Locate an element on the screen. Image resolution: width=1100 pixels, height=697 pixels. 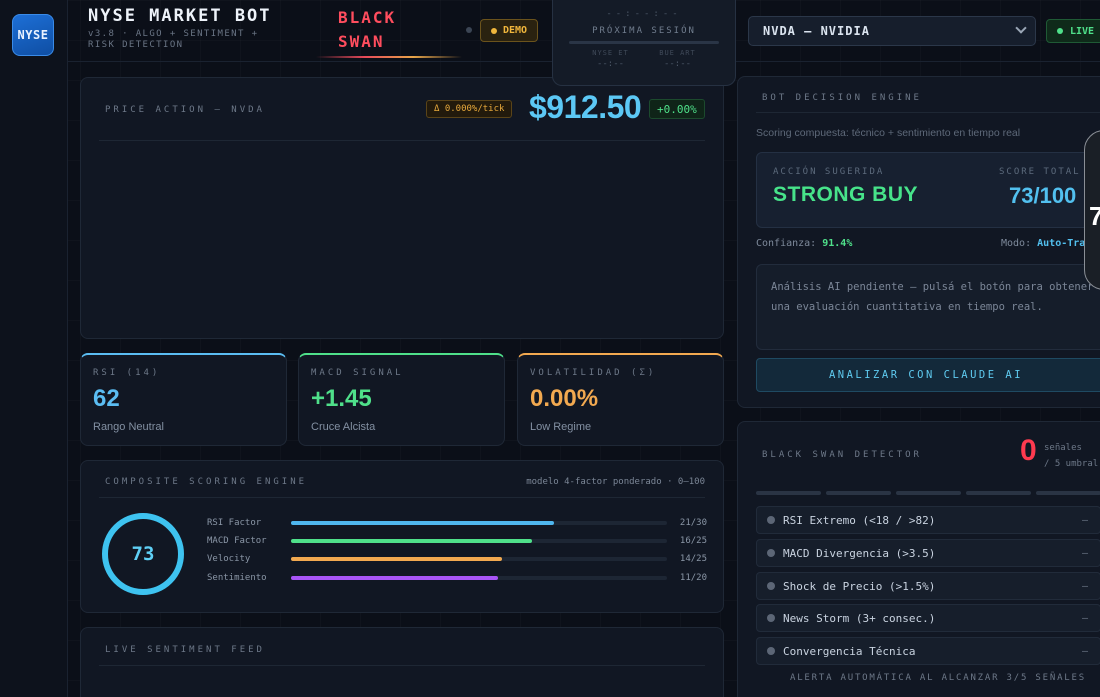
action-value: STRONG BUY is located at coordinates (846, 194).